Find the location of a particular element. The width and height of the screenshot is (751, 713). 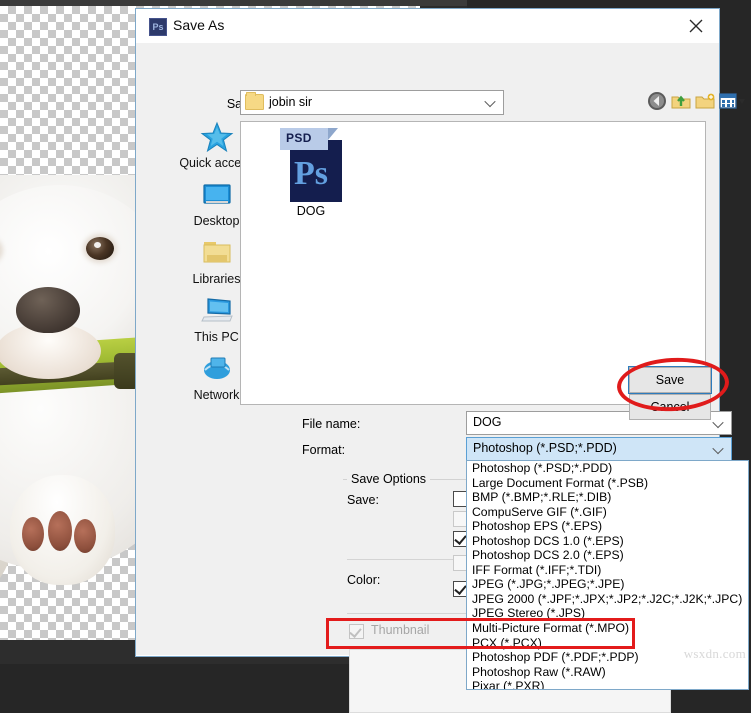

file-item-label: DOG is located at coordinates (311, 211).